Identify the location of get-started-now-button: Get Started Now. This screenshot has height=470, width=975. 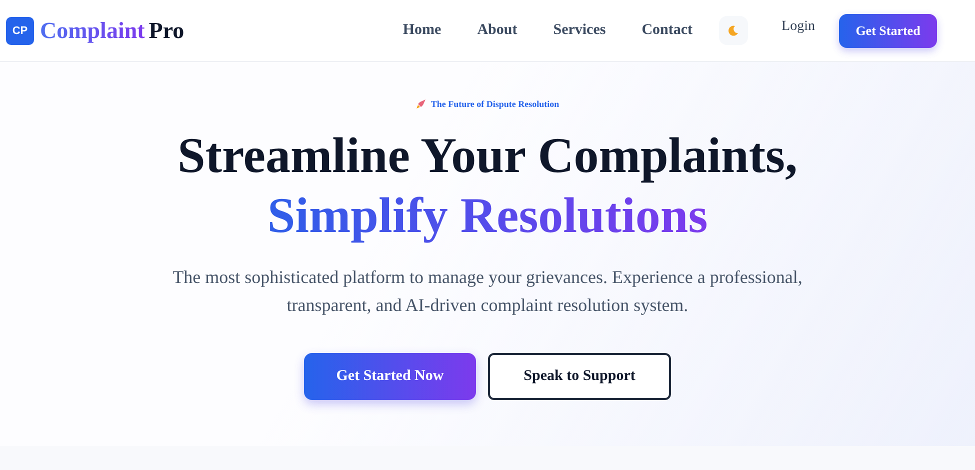
(390, 376).